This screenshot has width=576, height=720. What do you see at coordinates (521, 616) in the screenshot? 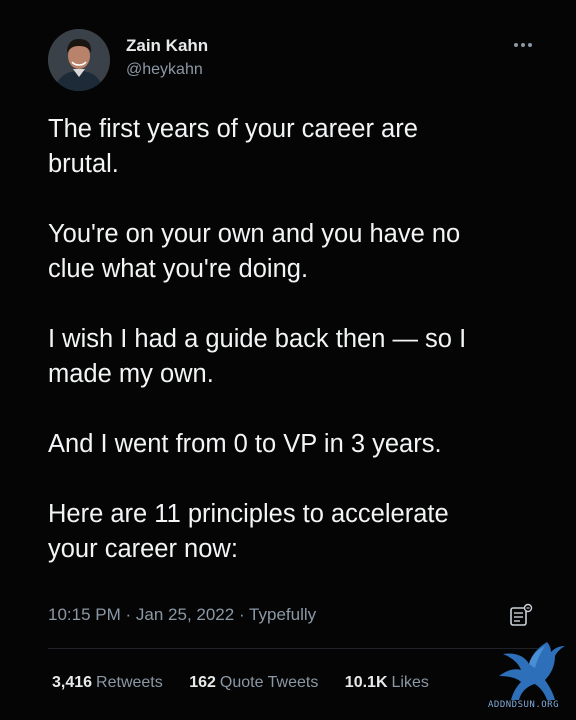
I see `notes-icon` at bounding box center [521, 616].